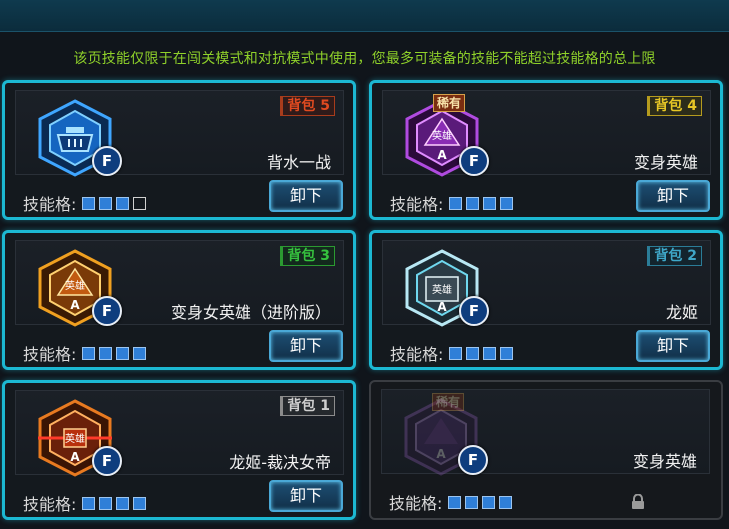 This screenshot has height=529, width=729. Describe the element at coordinates (298, 162) in the screenshot. I see `skill-name: 背水一战` at that location.